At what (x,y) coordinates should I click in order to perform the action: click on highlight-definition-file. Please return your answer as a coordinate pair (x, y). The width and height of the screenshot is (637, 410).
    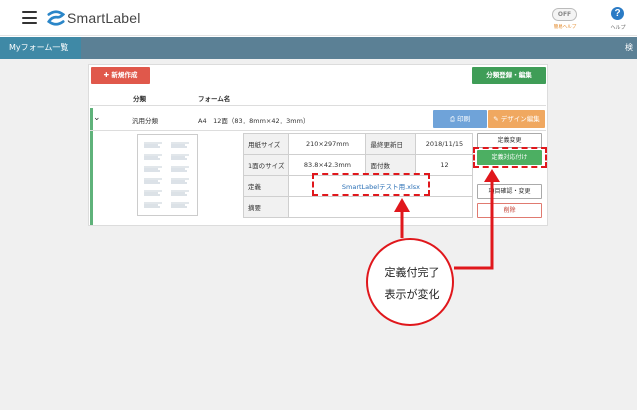
    Looking at the image, I should click on (371, 184).